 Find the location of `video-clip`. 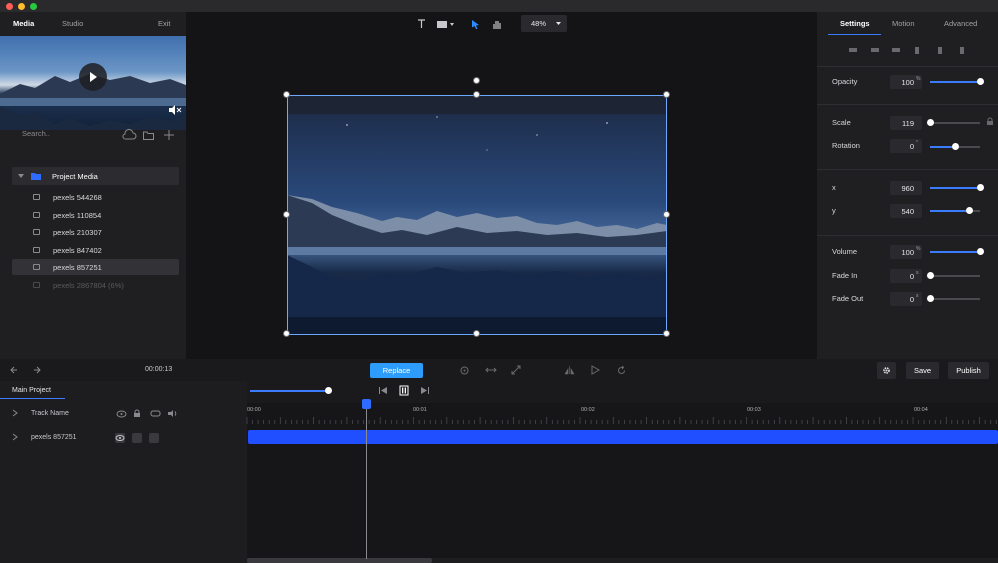

video-clip is located at coordinates (623, 437).